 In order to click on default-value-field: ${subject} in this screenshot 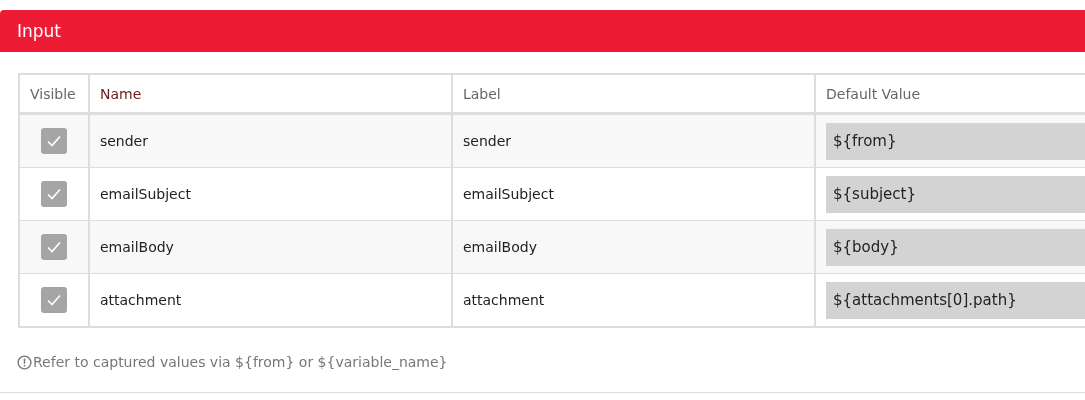, I will do `click(955, 194)`.